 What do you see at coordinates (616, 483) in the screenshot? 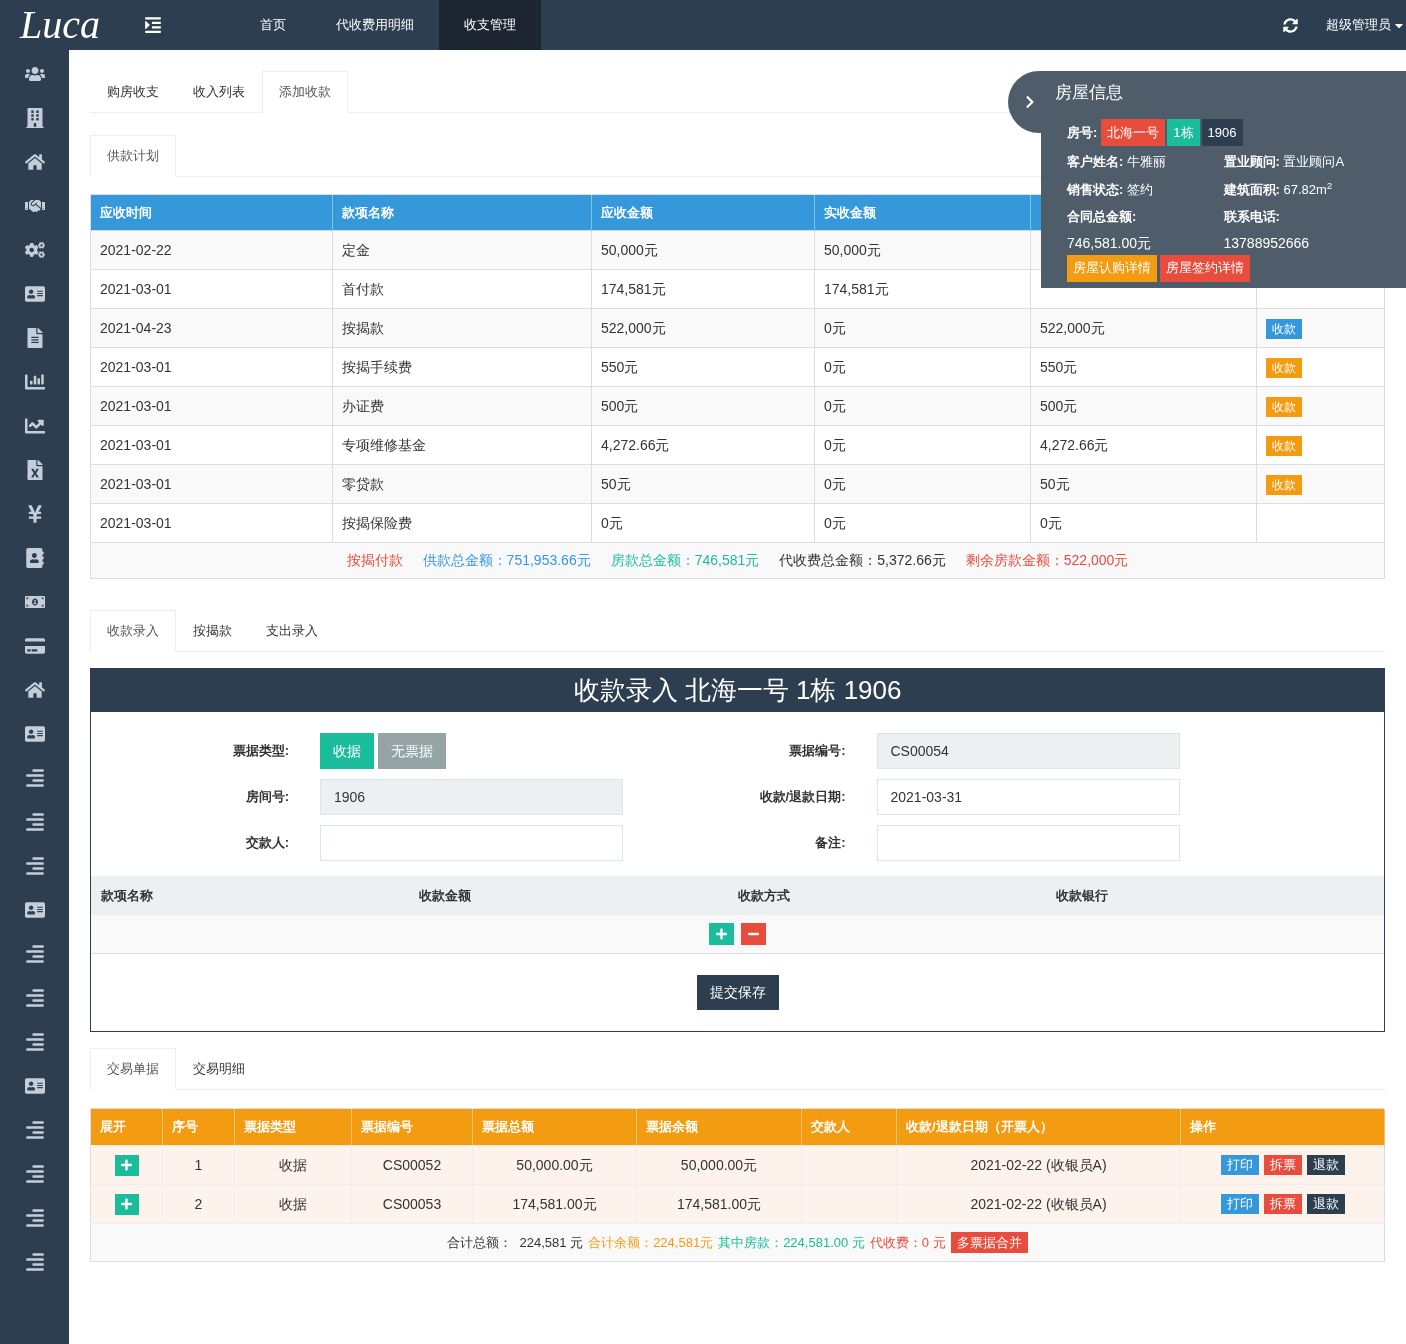
I see `table-cell: 50元` at bounding box center [616, 483].